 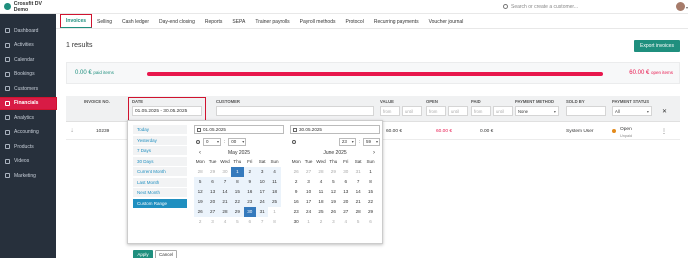 What do you see at coordinates (657, 46) in the screenshot?
I see `export-invoices-button: Export invoices` at bounding box center [657, 46].